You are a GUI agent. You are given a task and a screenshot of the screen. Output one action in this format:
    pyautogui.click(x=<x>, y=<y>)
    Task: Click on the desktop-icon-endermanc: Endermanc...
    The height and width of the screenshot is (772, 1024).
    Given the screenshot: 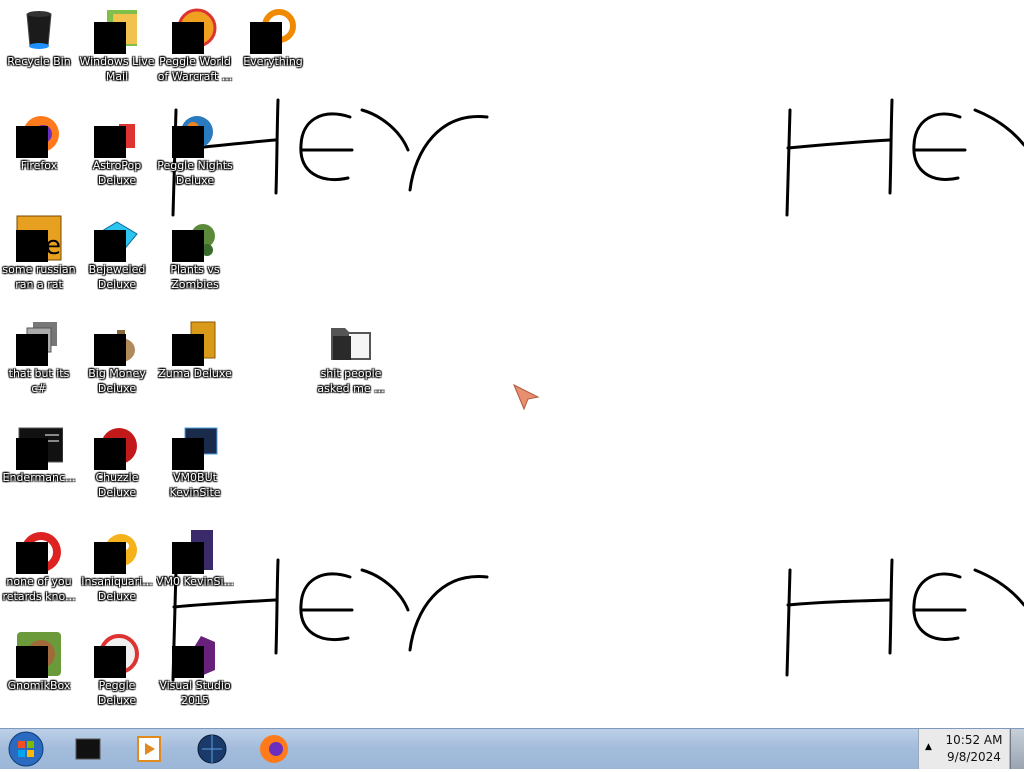 What is the action you would take?
    pyautogui.click(x=39, y=465)
    